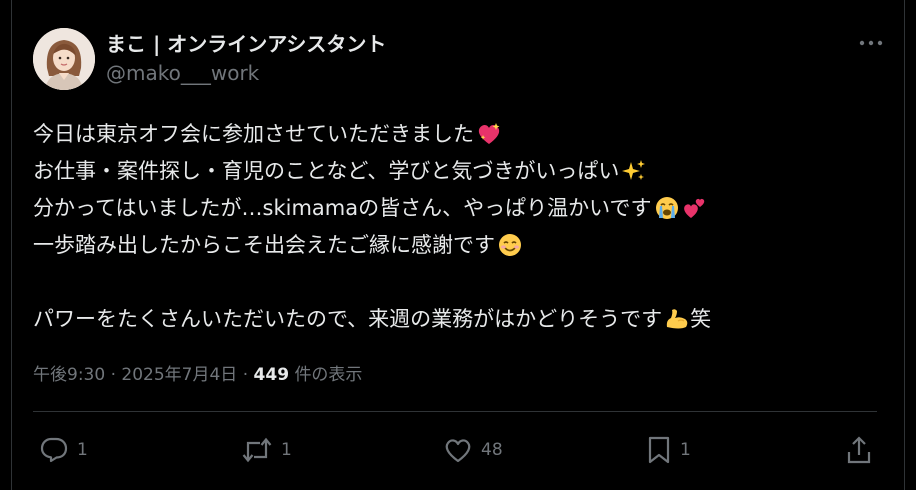 This screenshot has width=916, height=490. Describe the element at coordinates (677, 324) in the screenshot. I see `flexed-biceps-emoji` at that location.